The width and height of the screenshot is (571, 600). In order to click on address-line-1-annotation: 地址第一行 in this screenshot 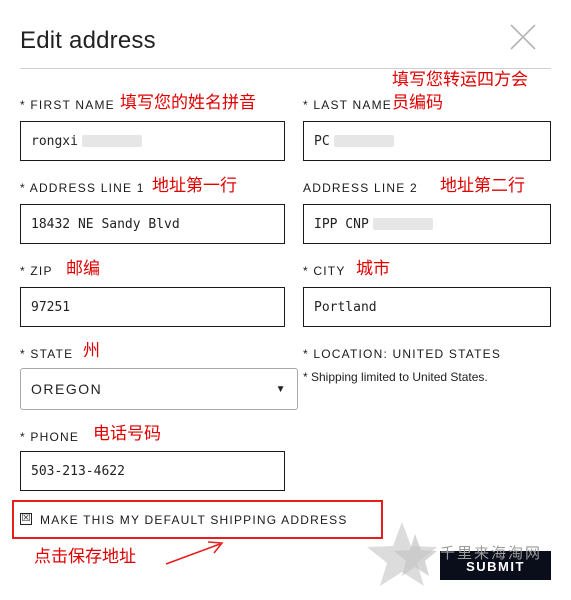, I will do `click(194, 186)`.